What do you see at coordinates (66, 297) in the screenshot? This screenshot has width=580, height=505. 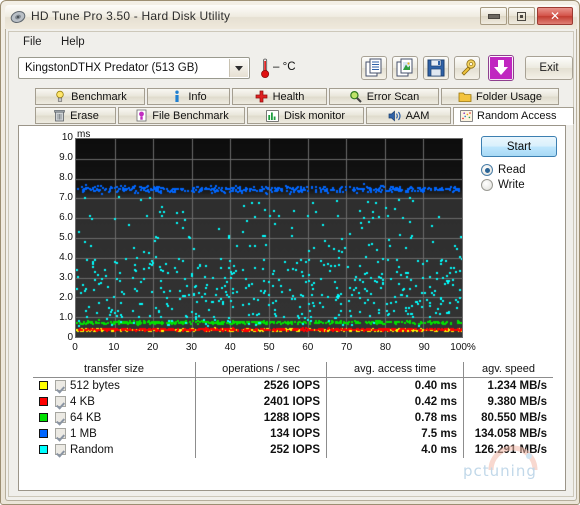 I see `y-axis-tick: 2.0` at bounding box center [66, 297].